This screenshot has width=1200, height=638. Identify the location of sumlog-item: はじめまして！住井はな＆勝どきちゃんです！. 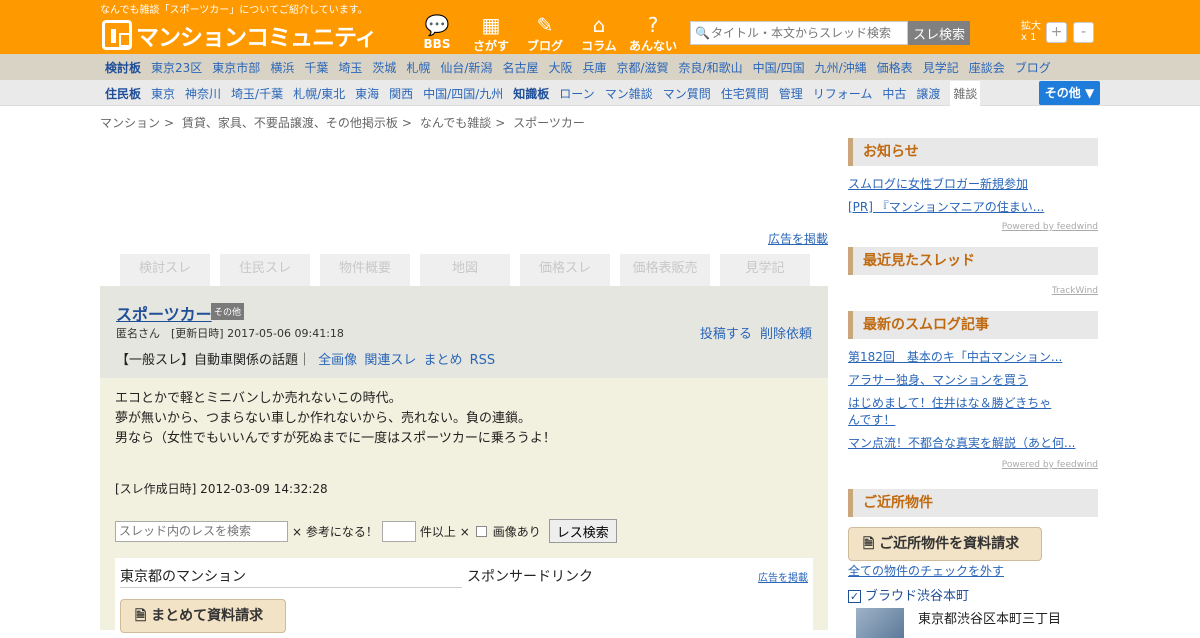
(955, 412).